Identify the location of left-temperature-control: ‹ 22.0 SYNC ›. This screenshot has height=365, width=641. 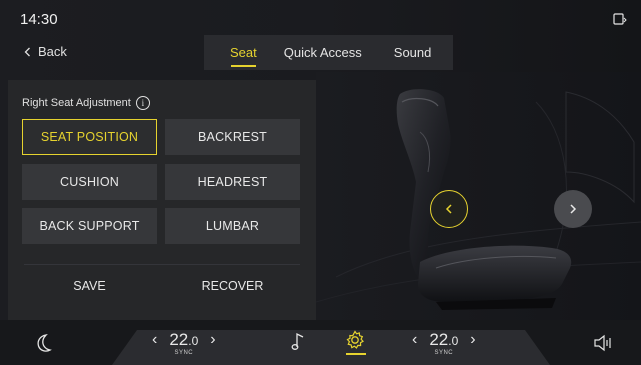
(184, 343).